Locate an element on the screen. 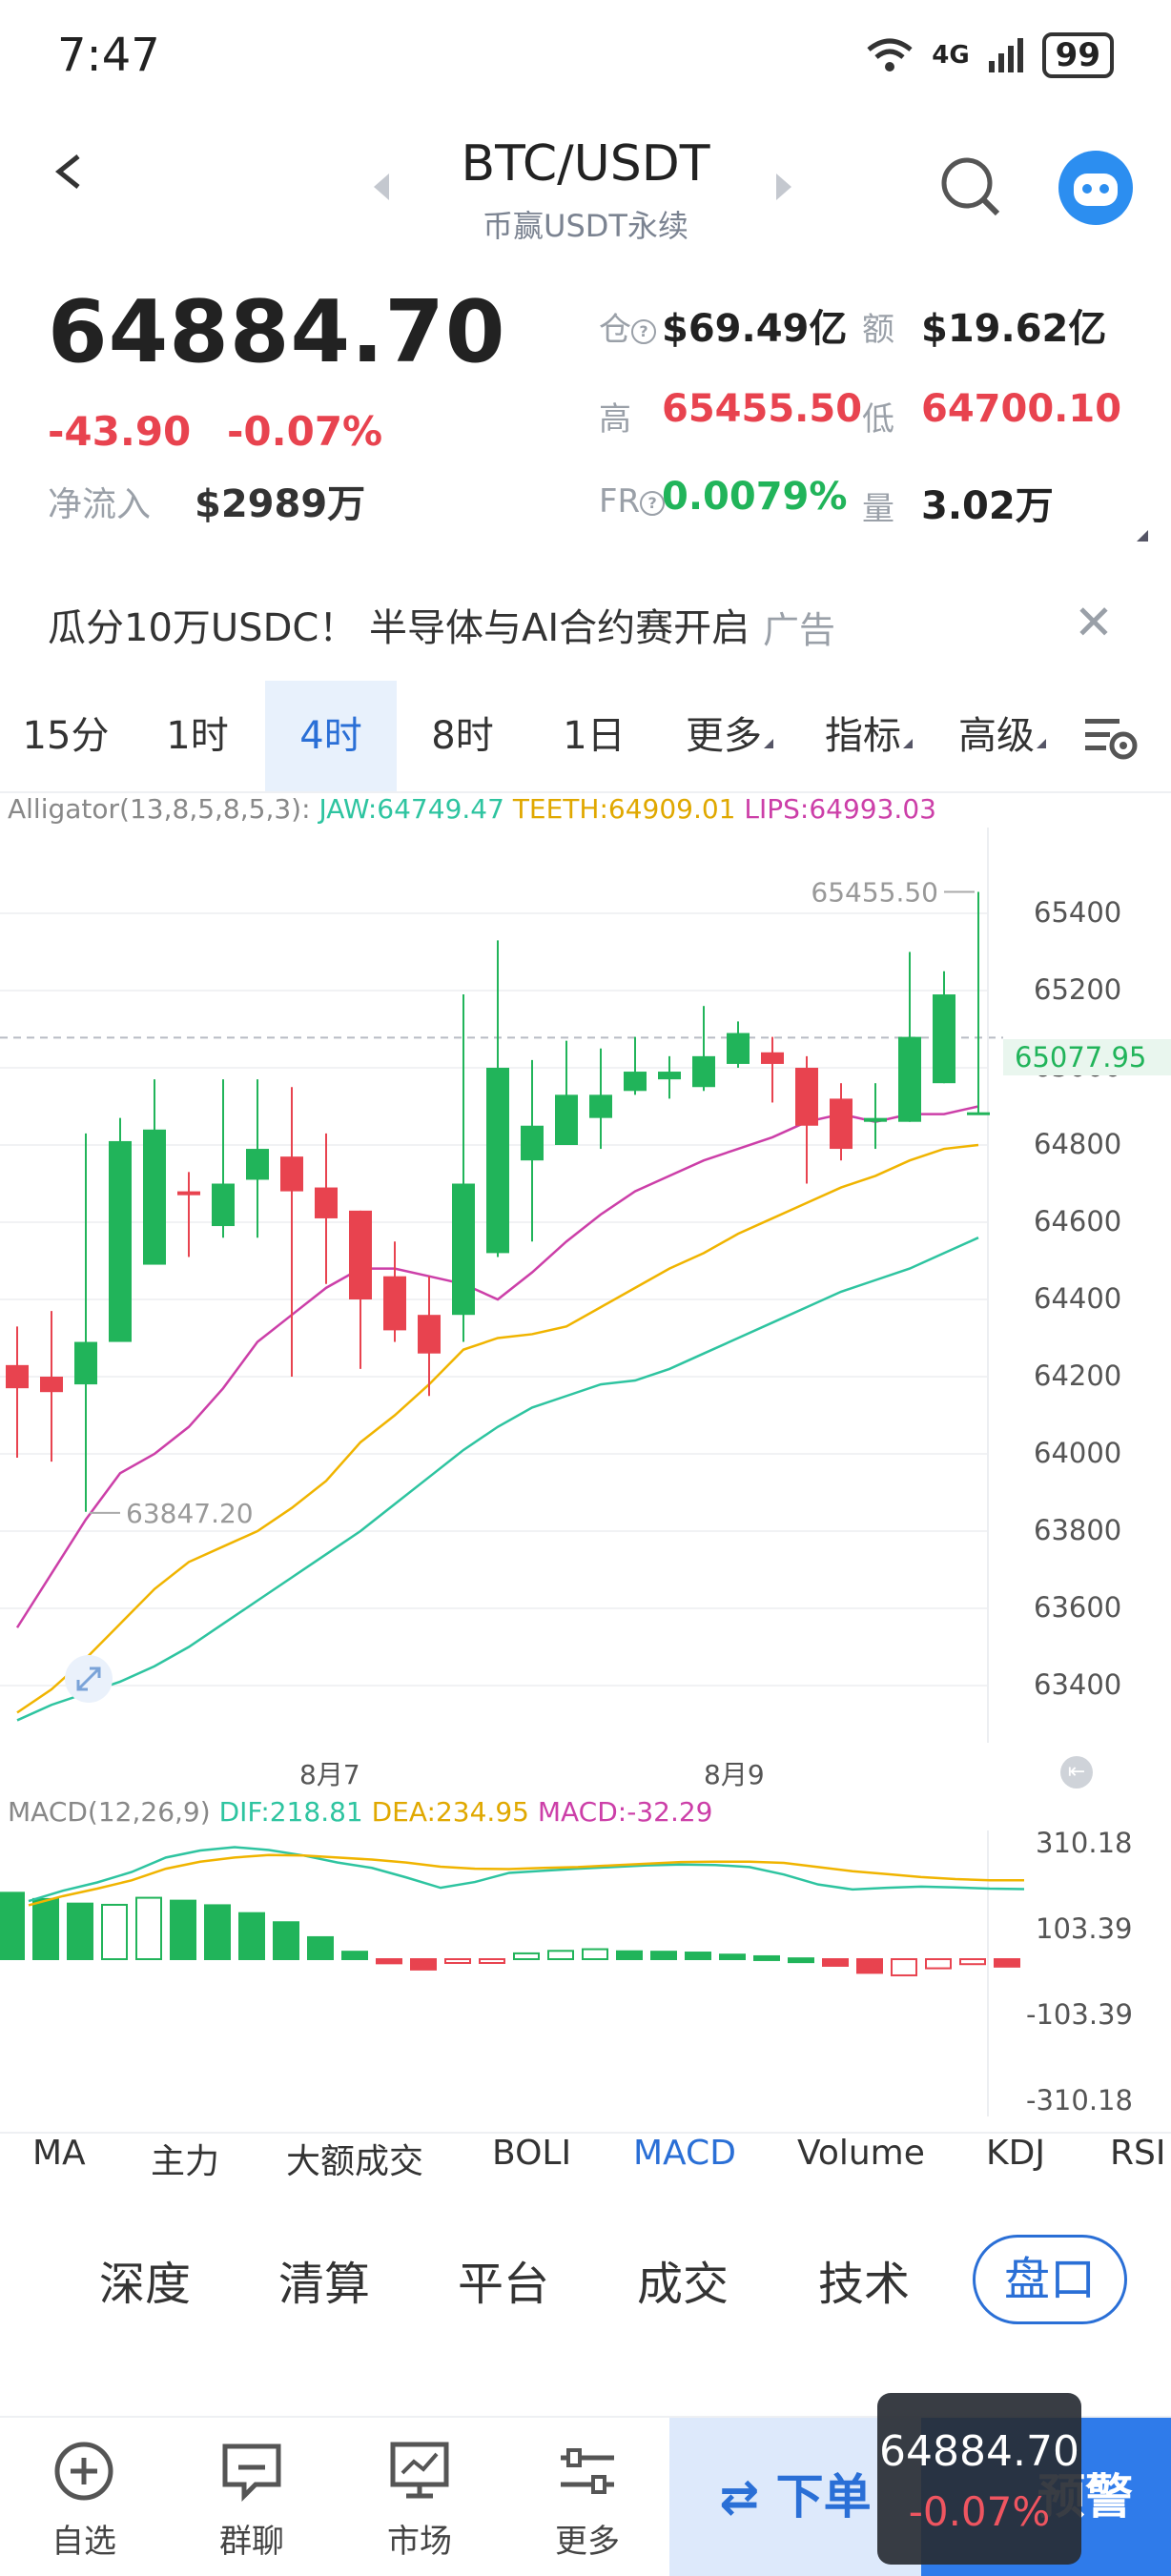  tab-indicators: 指标 is located at coordinates (869, 736).